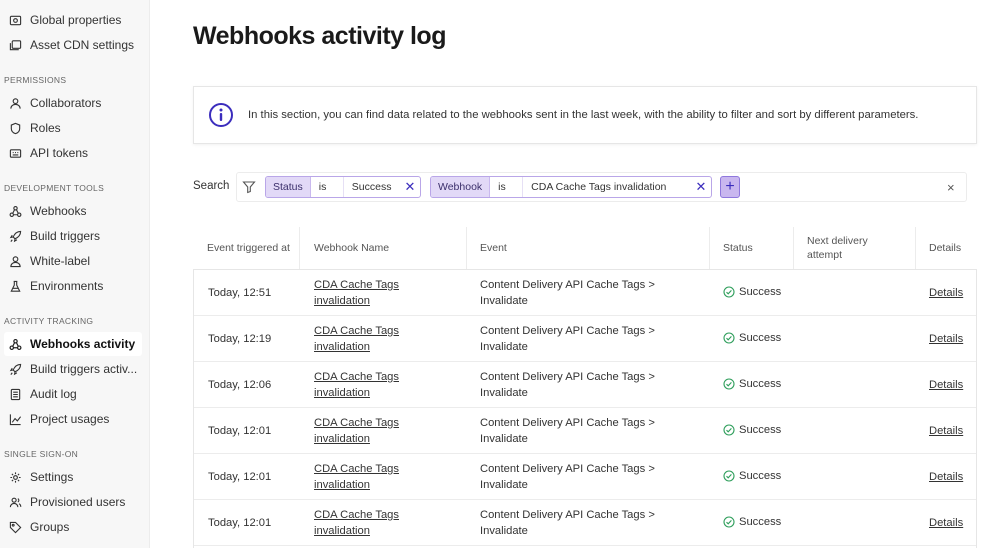 This screenshot has height=548, width=1000. Describe the element at coordinates (73, 527) in the screenshot. I see `sidebar-item-groups: Groups` at that location.